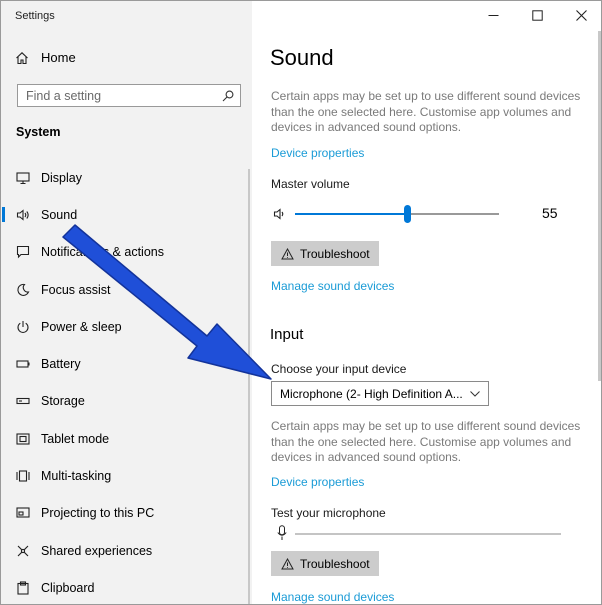 Image resolution: width=602 pixels, height=605 pixels. I want to click on sidebar-item-label: Projecting to this PC, so click(98, 513).